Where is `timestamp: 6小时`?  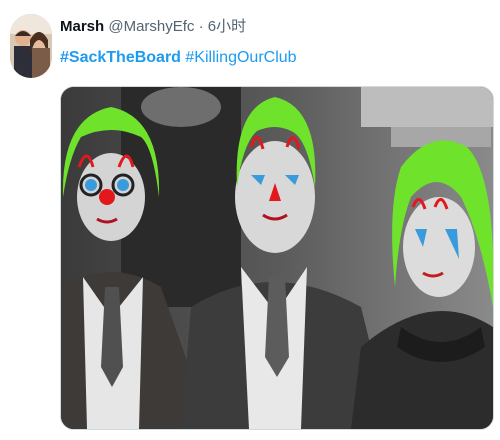
timestamp: 6小时 is located at coordinates (227, 26).